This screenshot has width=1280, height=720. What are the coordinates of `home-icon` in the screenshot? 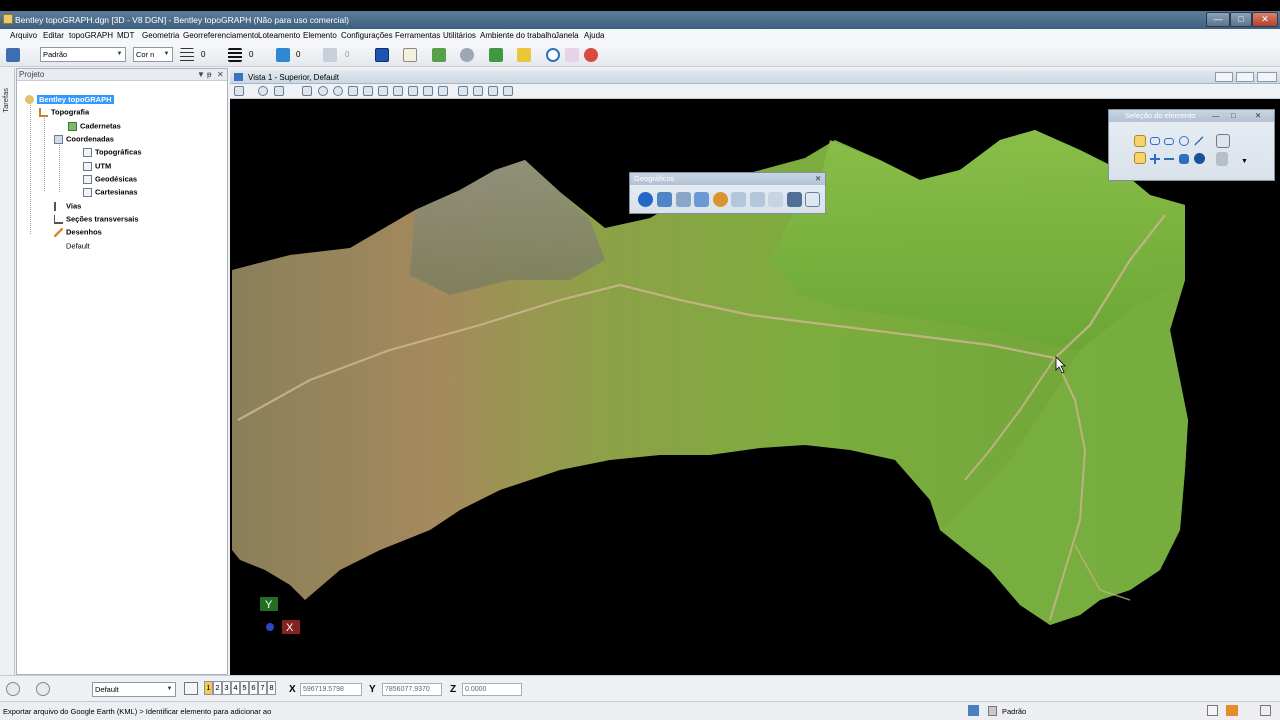 It's located at (1232, 710).